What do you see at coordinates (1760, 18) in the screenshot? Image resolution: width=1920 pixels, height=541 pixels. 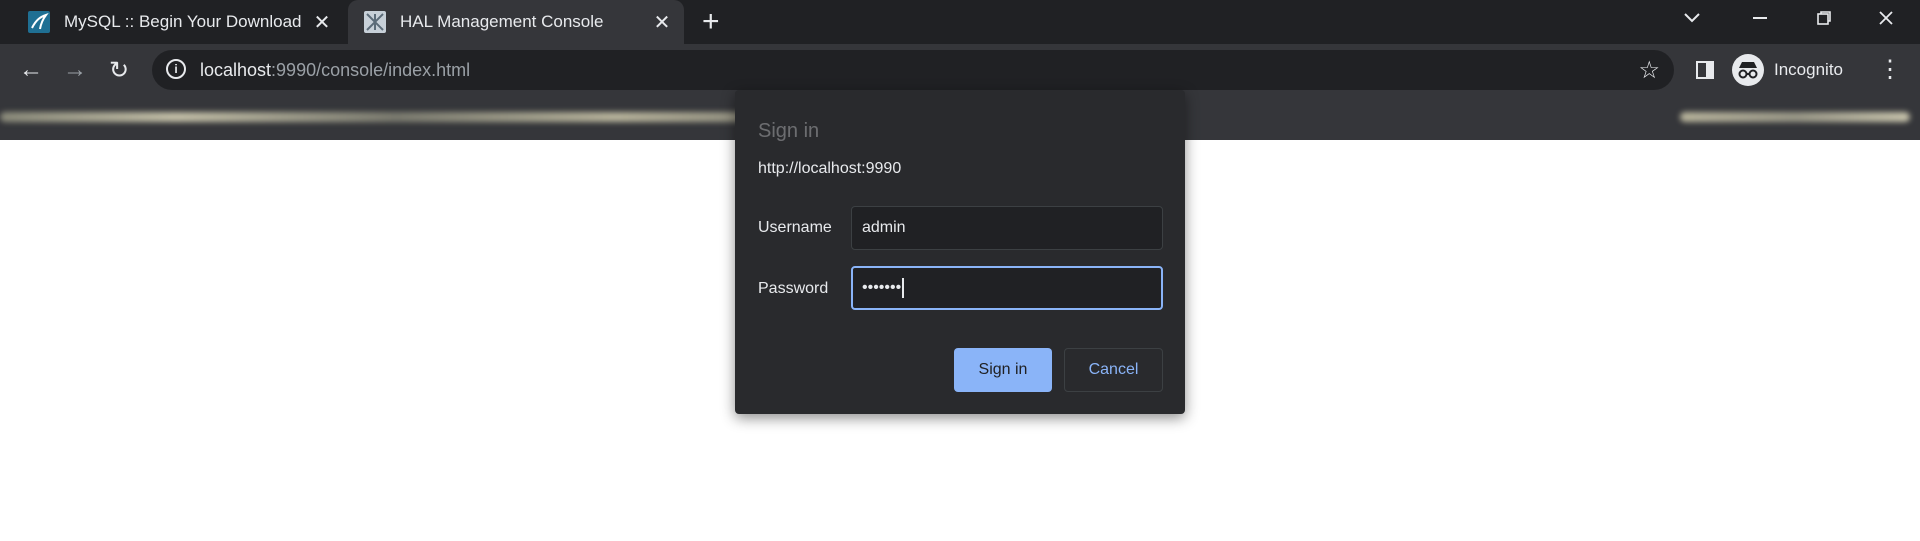 I see `minimize-icon` at bounding box center [1760, 18].